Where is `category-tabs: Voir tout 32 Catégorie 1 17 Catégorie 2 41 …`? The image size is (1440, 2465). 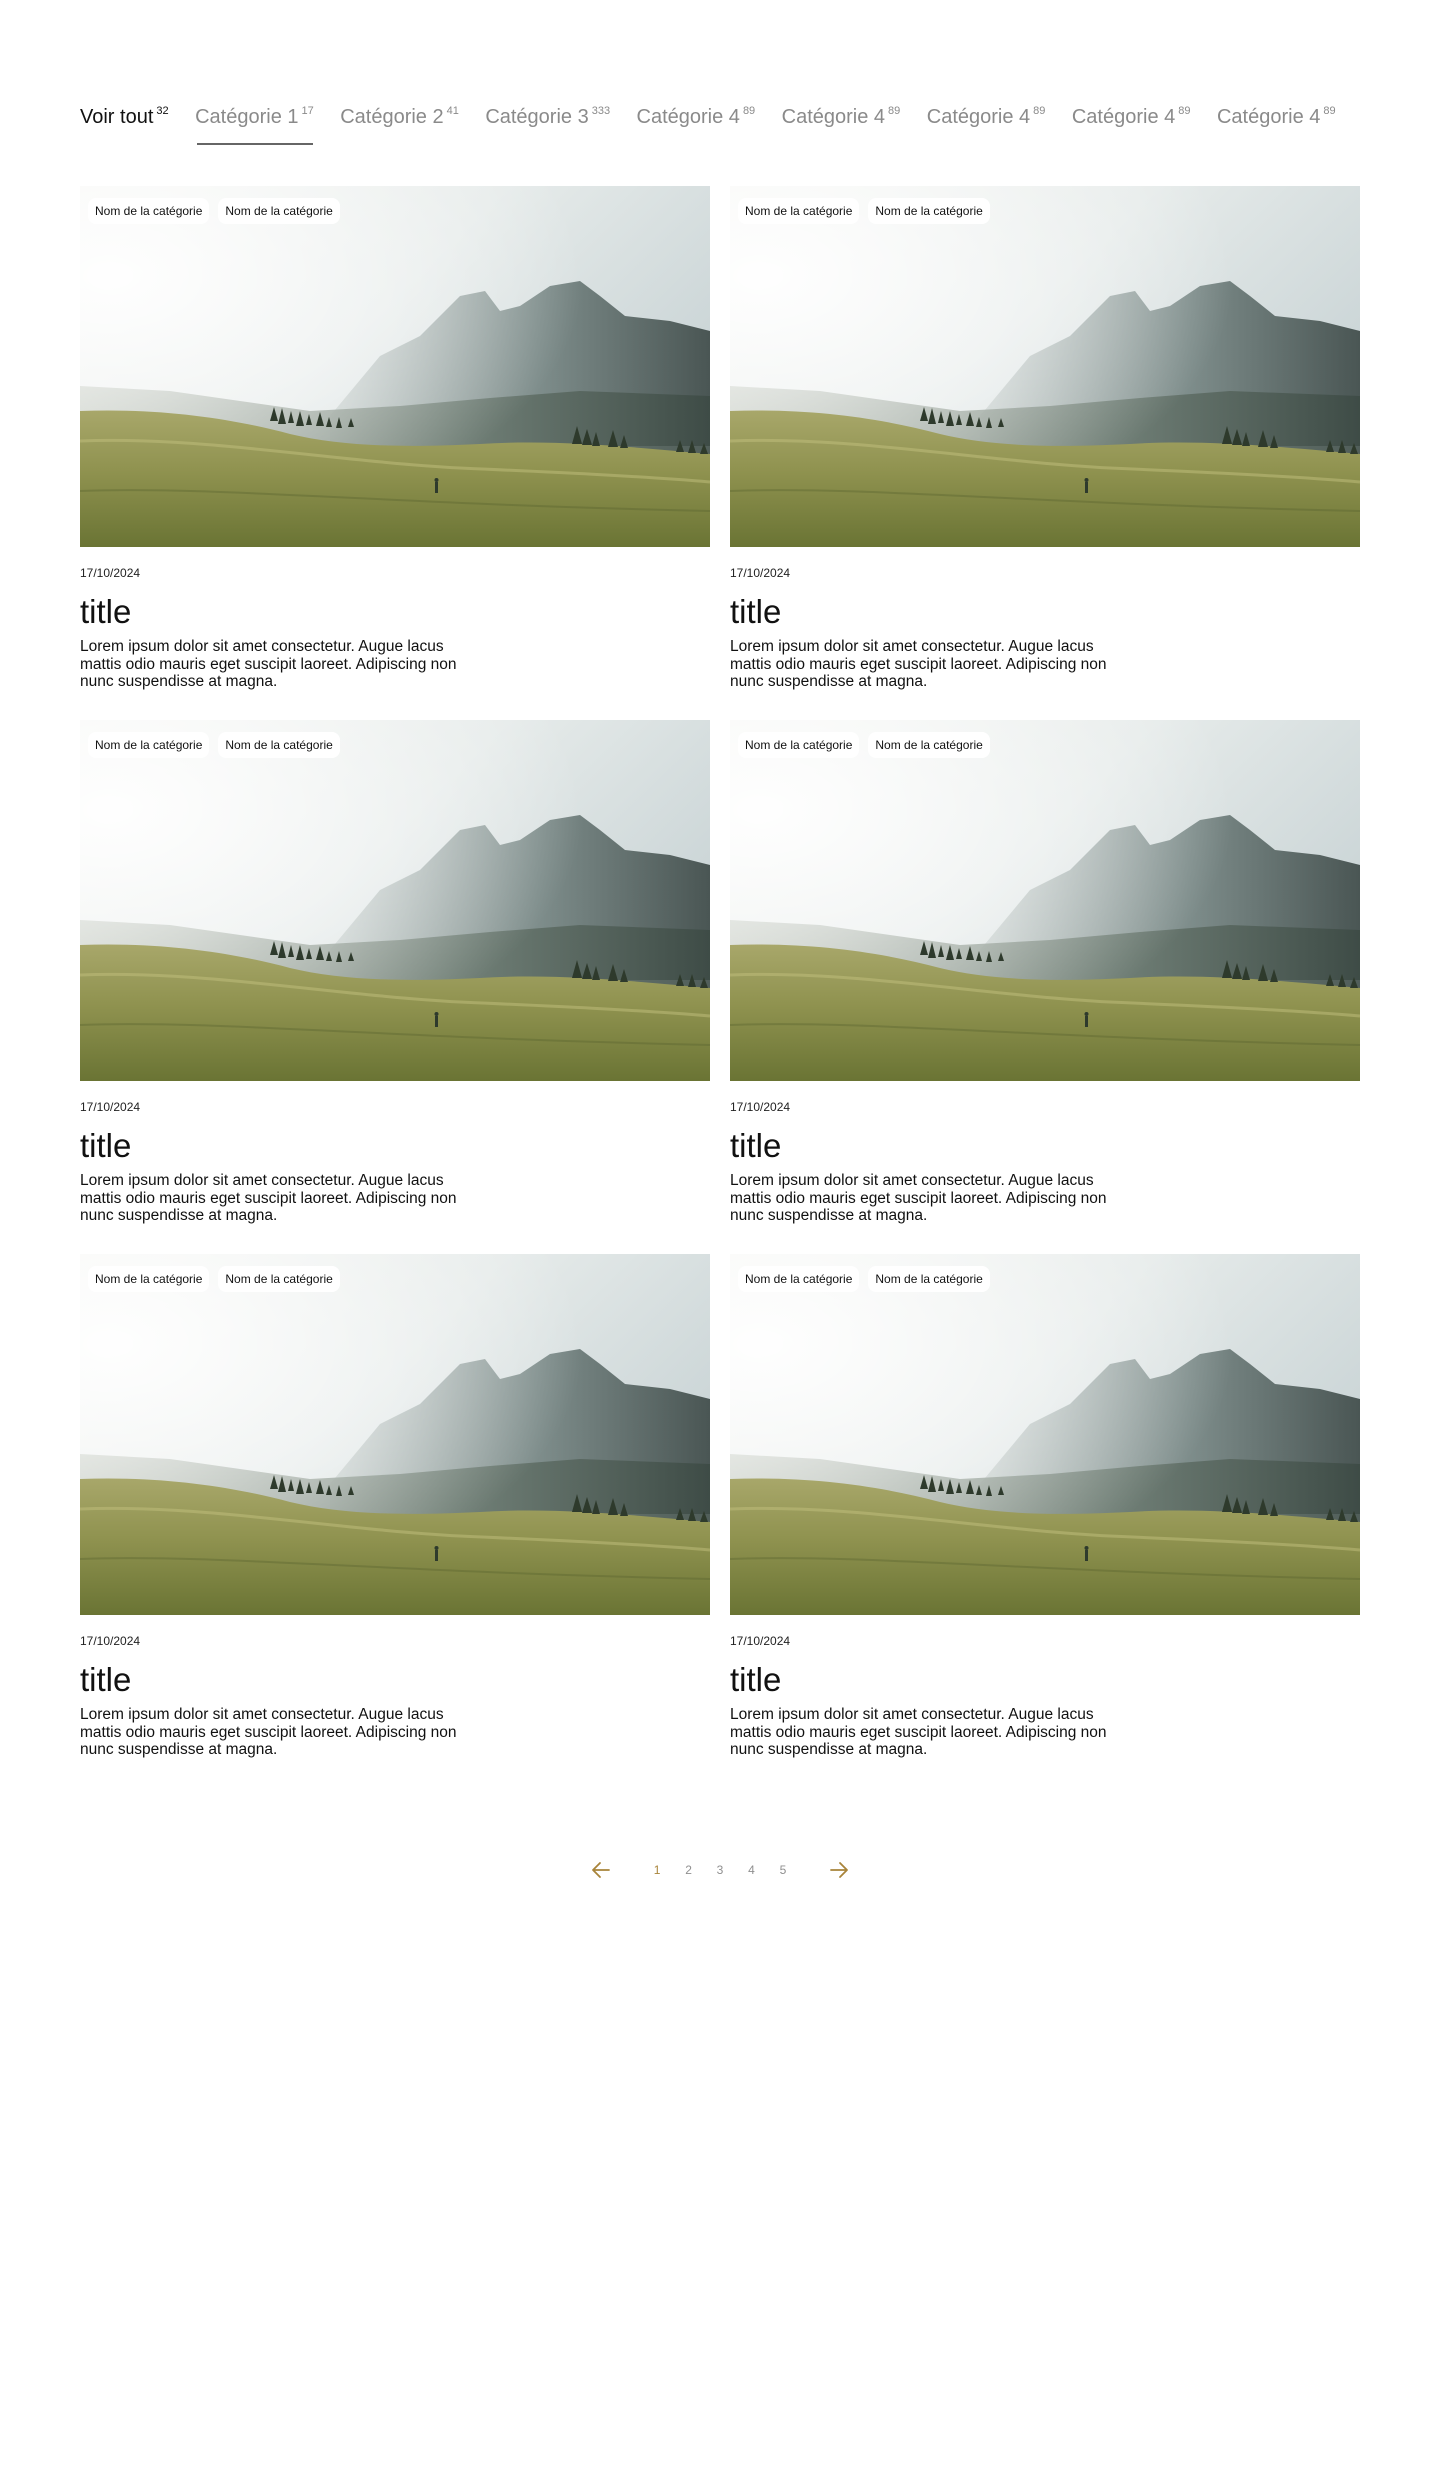 category-tabs: Voir tout 32 Catégorie 1 17 Catégorie 2 41 … is located at coordinates (720, 125).